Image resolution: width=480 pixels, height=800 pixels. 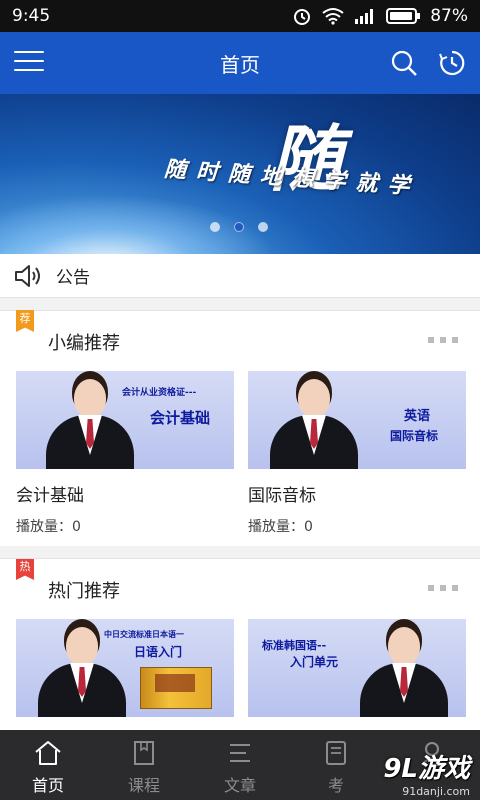 I want to click on notice-bar: 公告, so click(x=240, y=276).